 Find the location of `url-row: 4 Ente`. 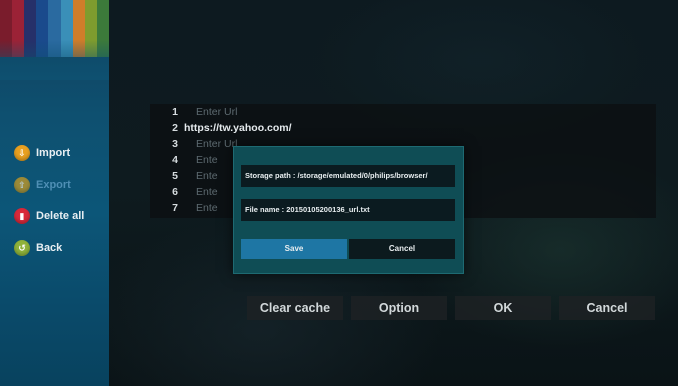

url-row: 4 Ente is located at coordinates (184, 160).